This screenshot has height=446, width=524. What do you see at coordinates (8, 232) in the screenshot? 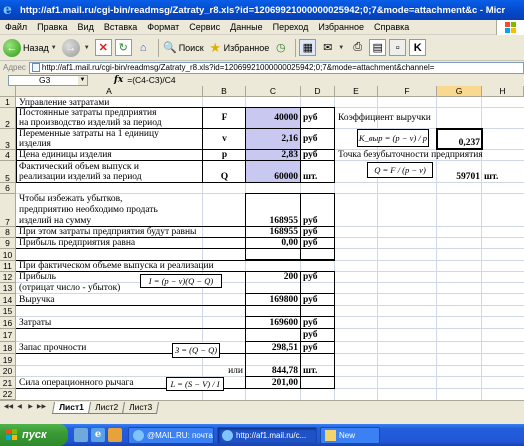
I see `row-header: 8` at bounding box center [8, 232].